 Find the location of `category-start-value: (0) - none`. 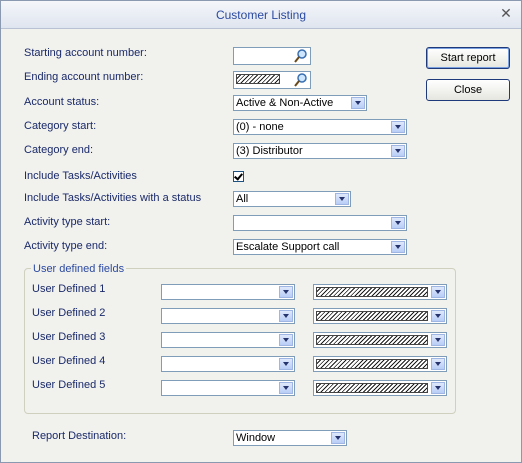

category-start-value: (0) - none is located at coordinates (260, 127).